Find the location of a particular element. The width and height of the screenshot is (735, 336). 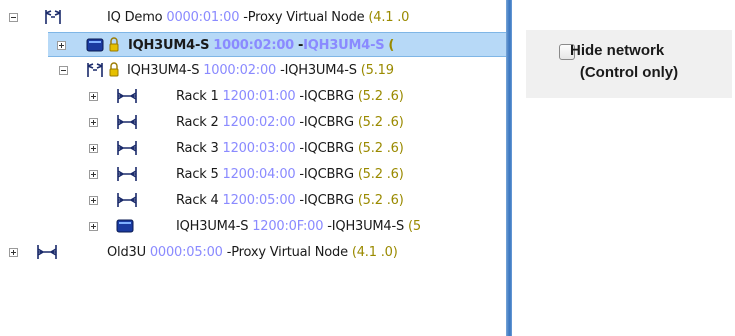

tree-row-rack-4: Rack 4 1200:05:00 -IQCBRG (5.2 .6) is located at coordinates (253, 200).